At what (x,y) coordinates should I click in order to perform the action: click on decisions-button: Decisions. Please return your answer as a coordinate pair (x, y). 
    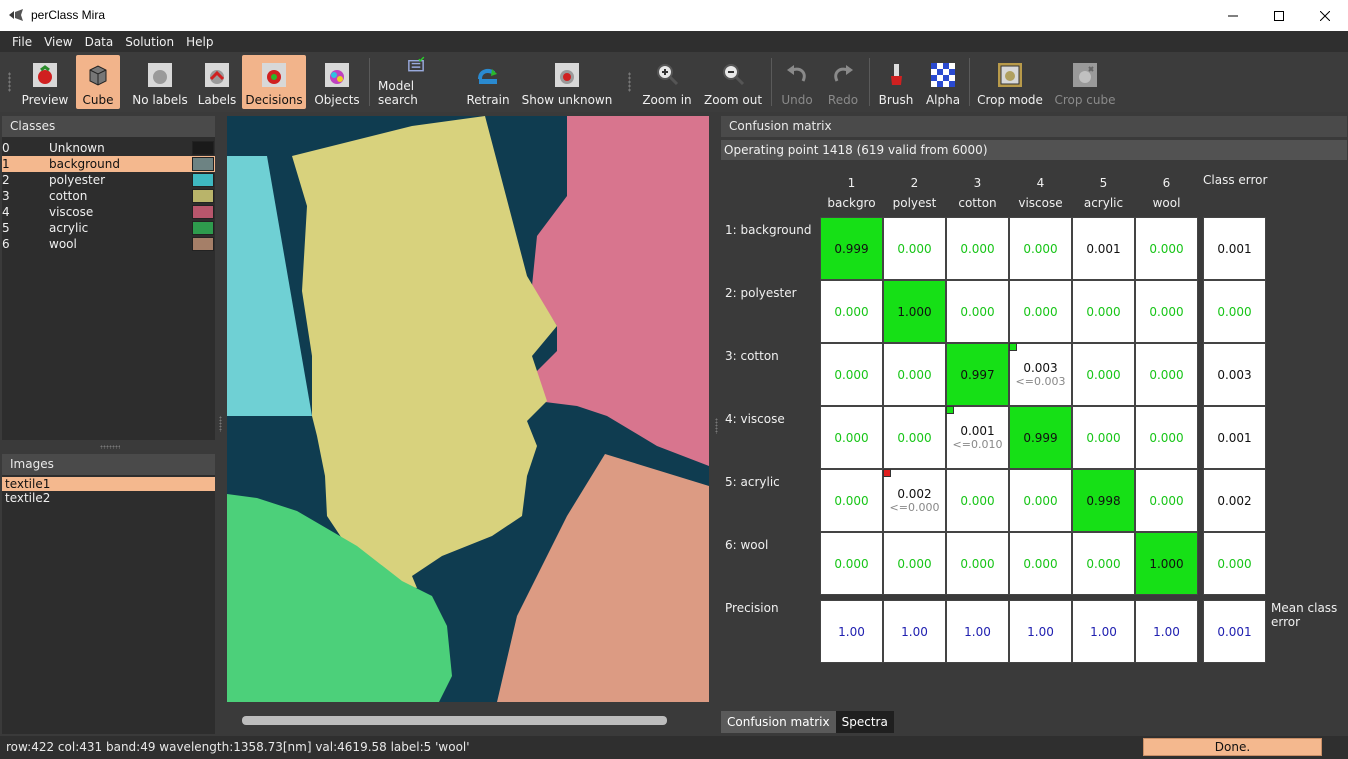
    Looking at the image, I should click on (274, 82).